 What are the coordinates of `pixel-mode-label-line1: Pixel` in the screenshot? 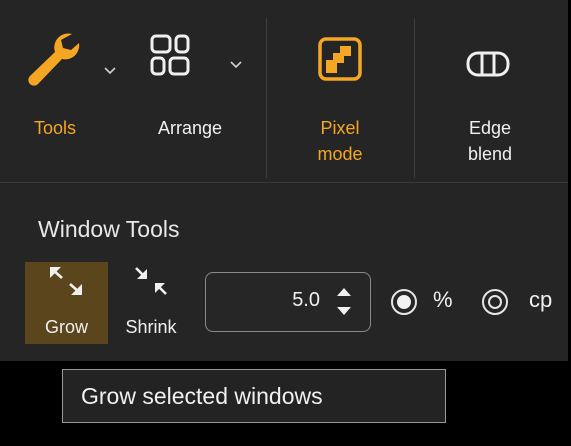 It's located at (340, 128).